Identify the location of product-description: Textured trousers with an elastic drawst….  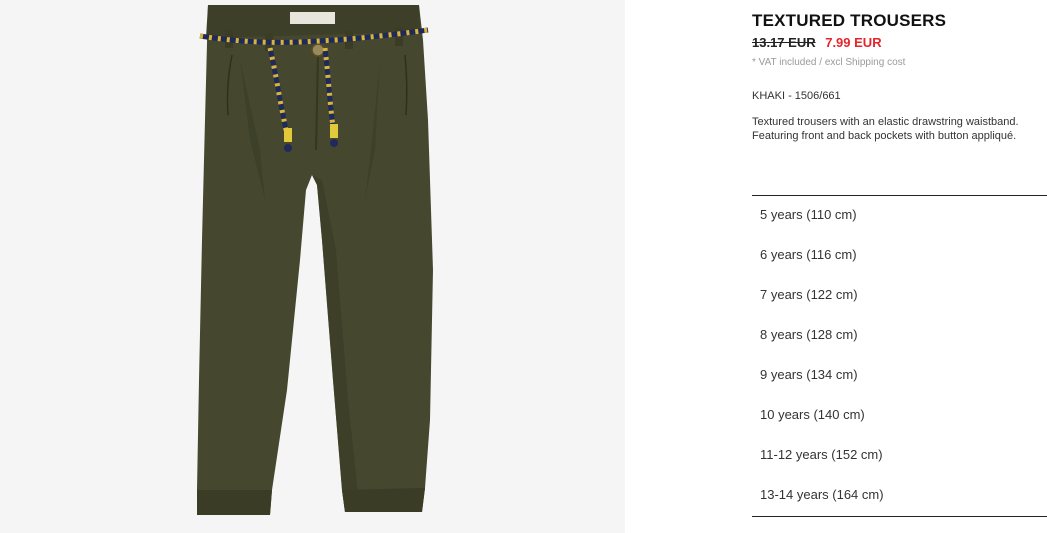
(885, 129).